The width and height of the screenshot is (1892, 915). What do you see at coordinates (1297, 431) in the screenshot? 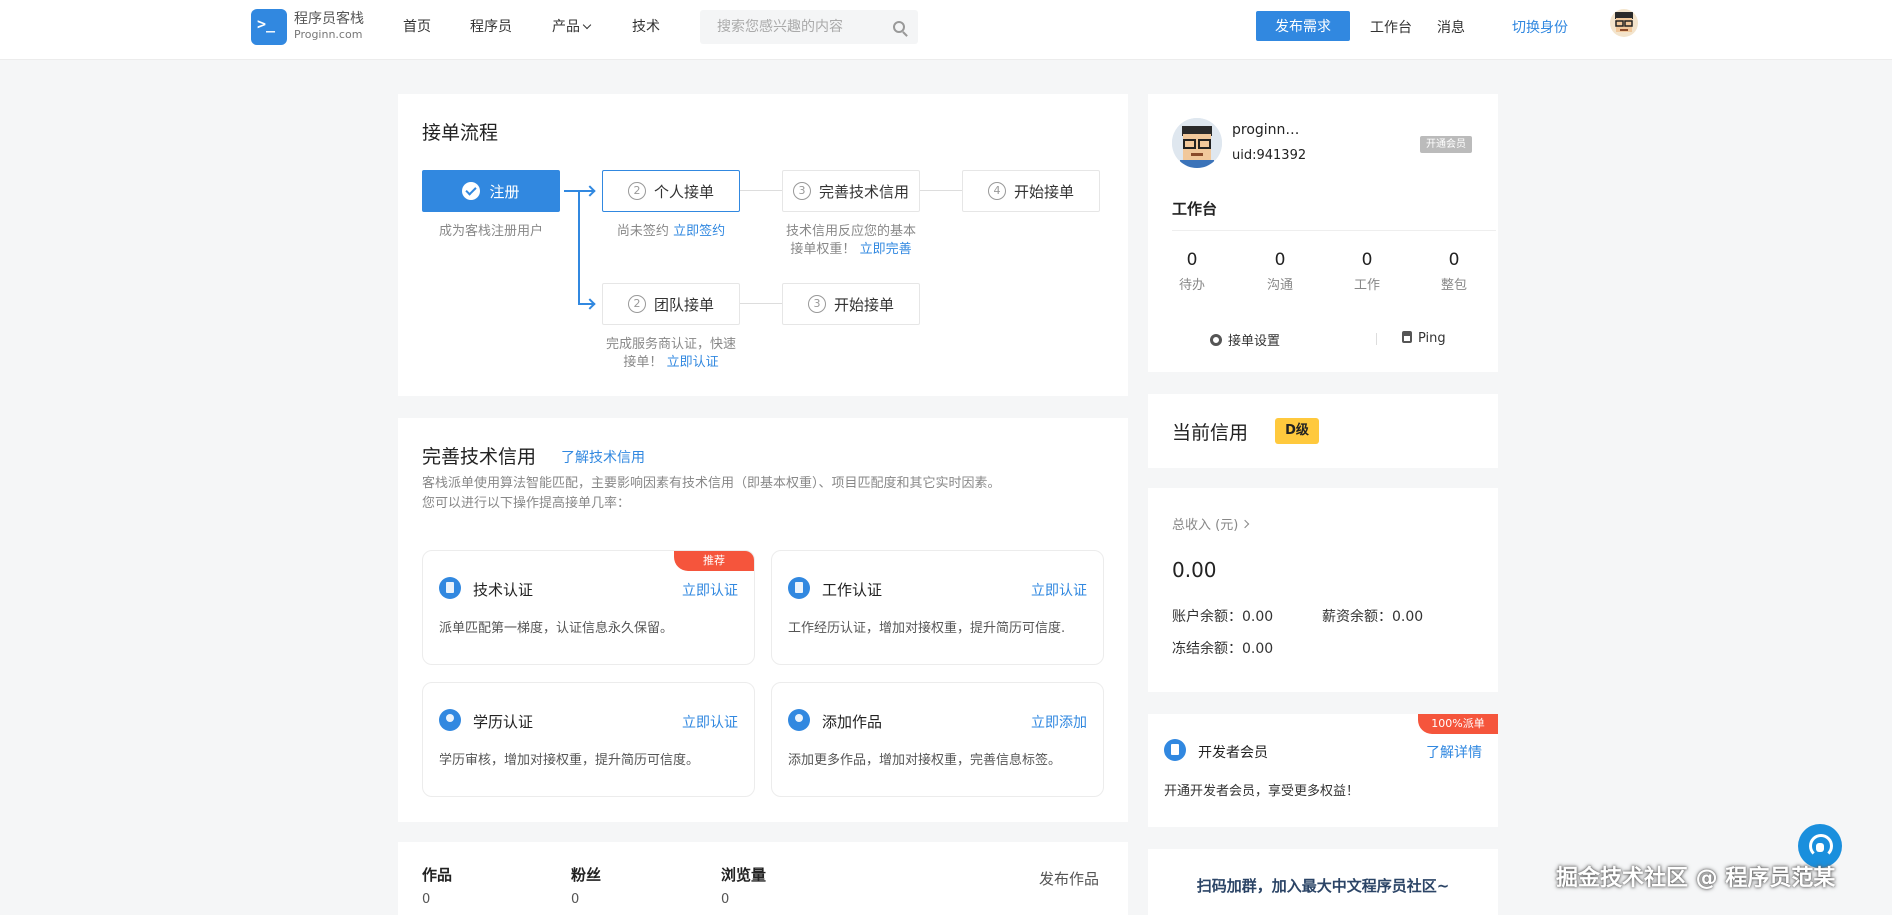
I see `credit-level-badge: D级` at bounding box center [1297, 431].